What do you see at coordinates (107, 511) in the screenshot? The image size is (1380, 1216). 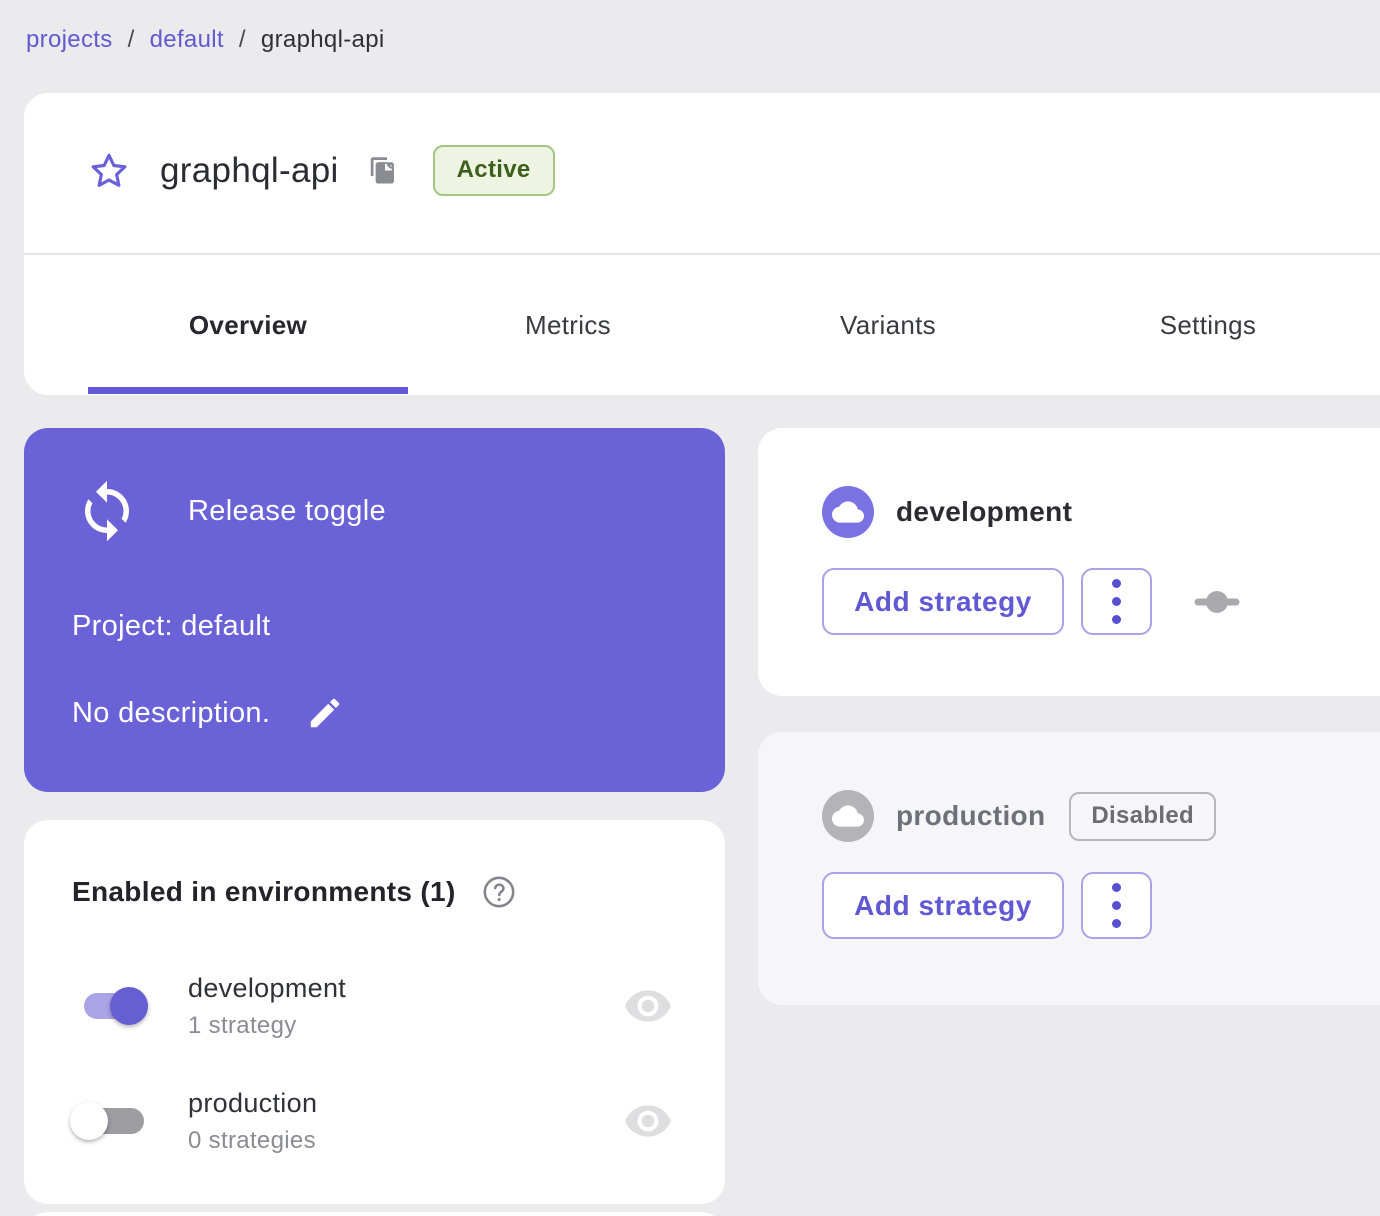 I see `loop-icon` at bounding box center [107, 511].